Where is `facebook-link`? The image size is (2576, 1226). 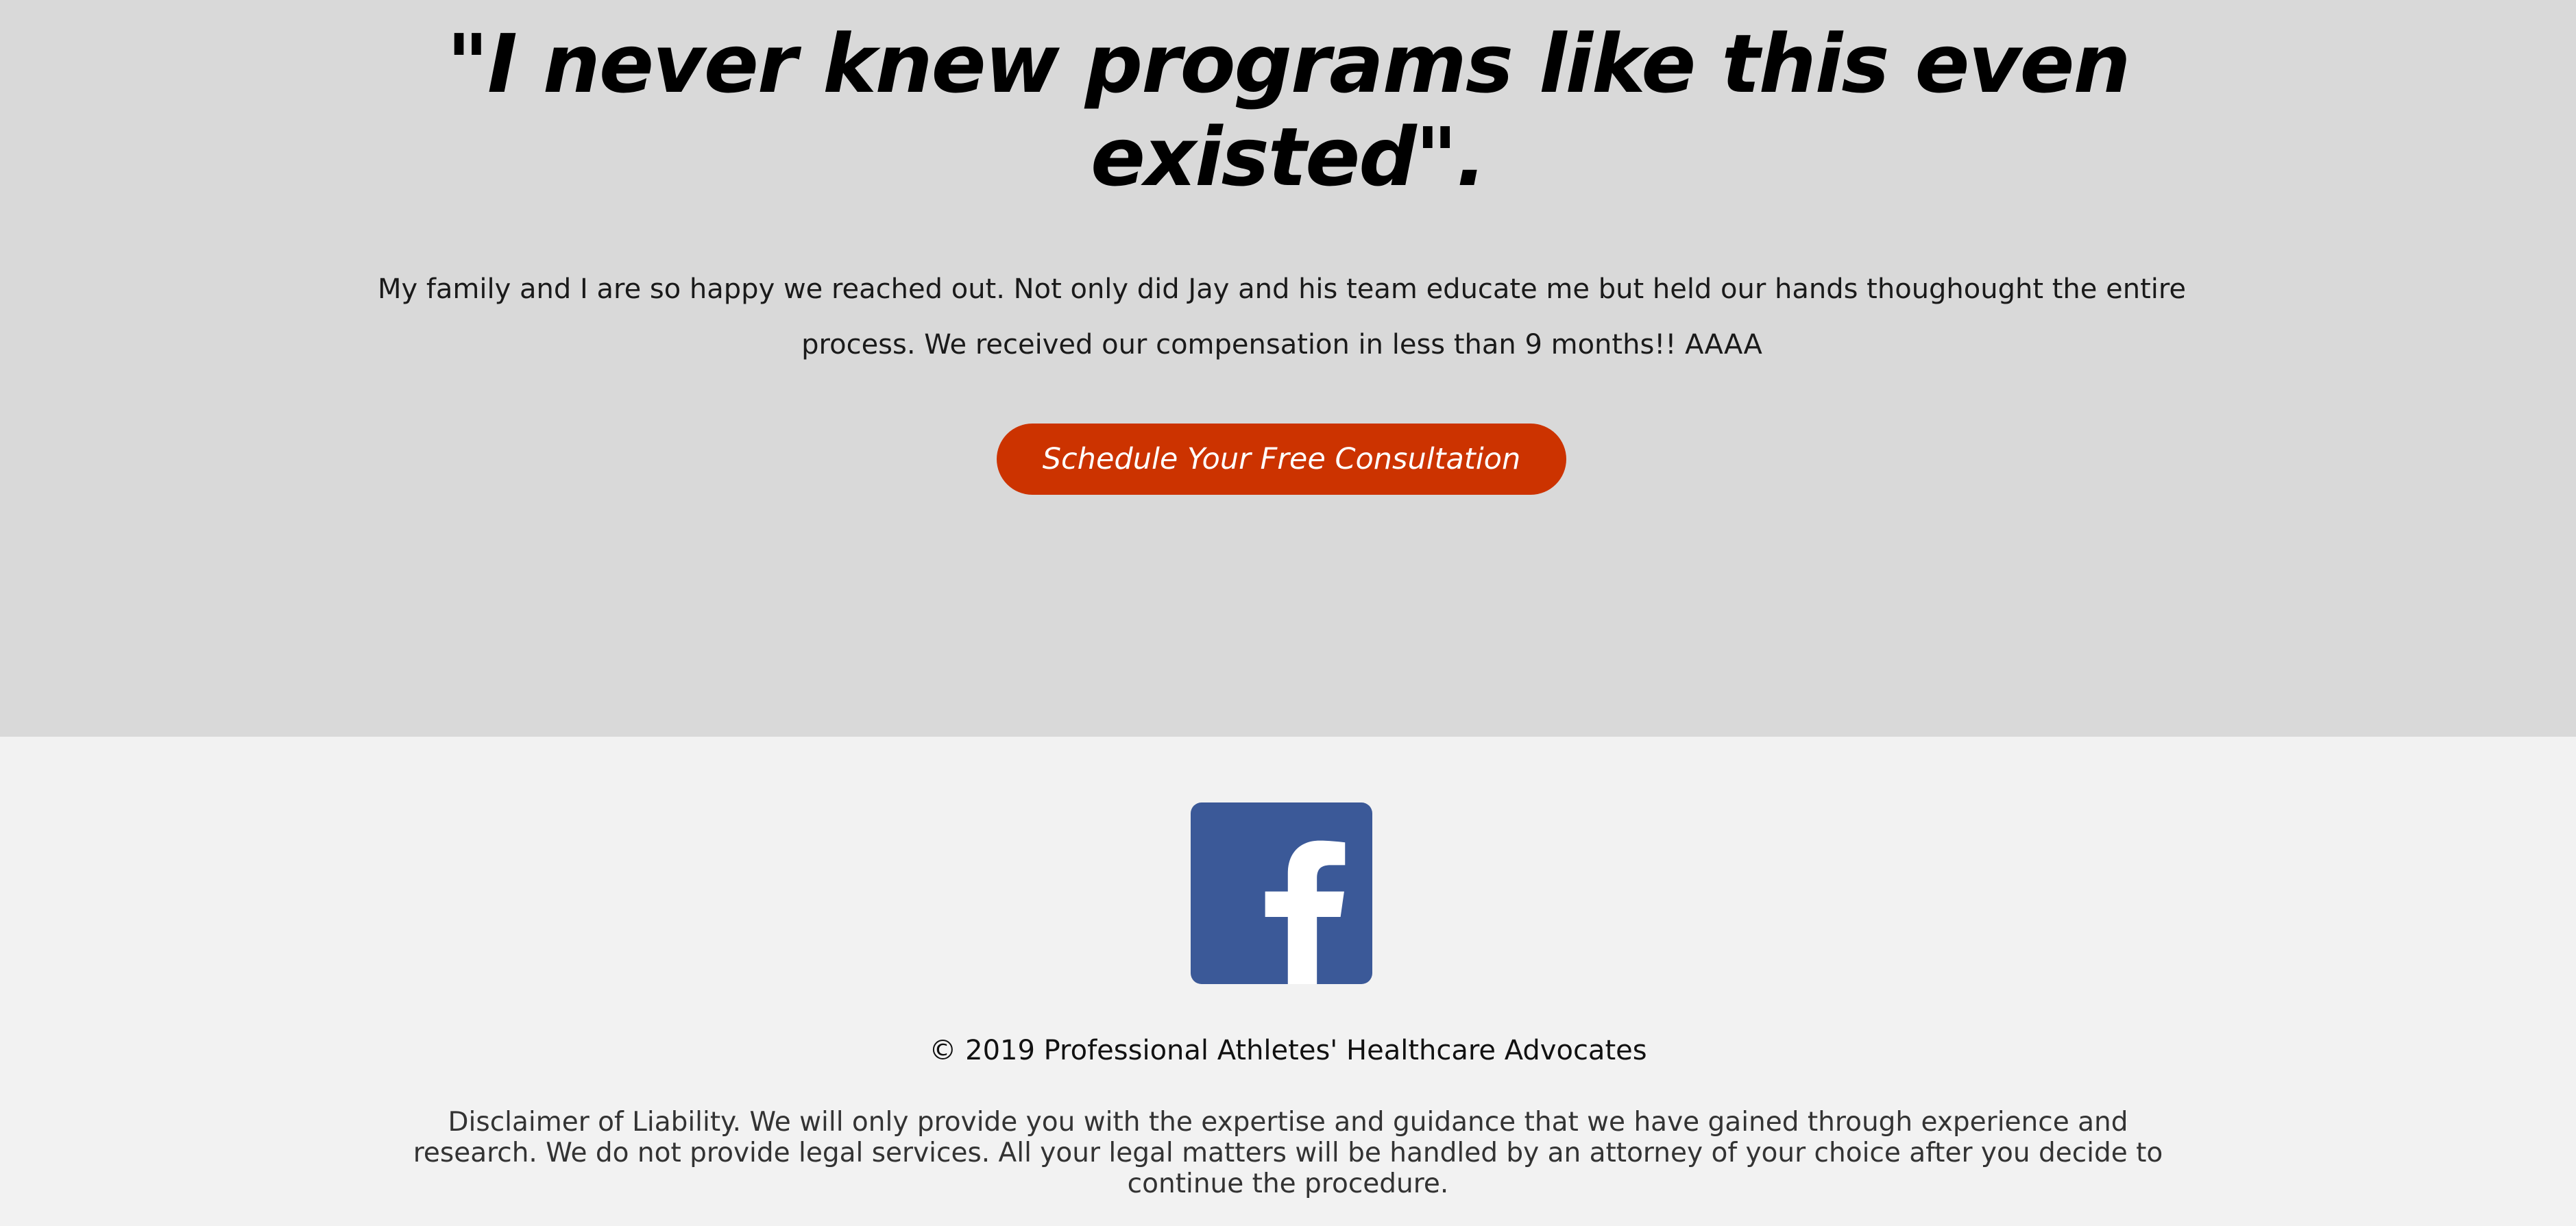
facebook-link is located at coordinates (1281, 893).